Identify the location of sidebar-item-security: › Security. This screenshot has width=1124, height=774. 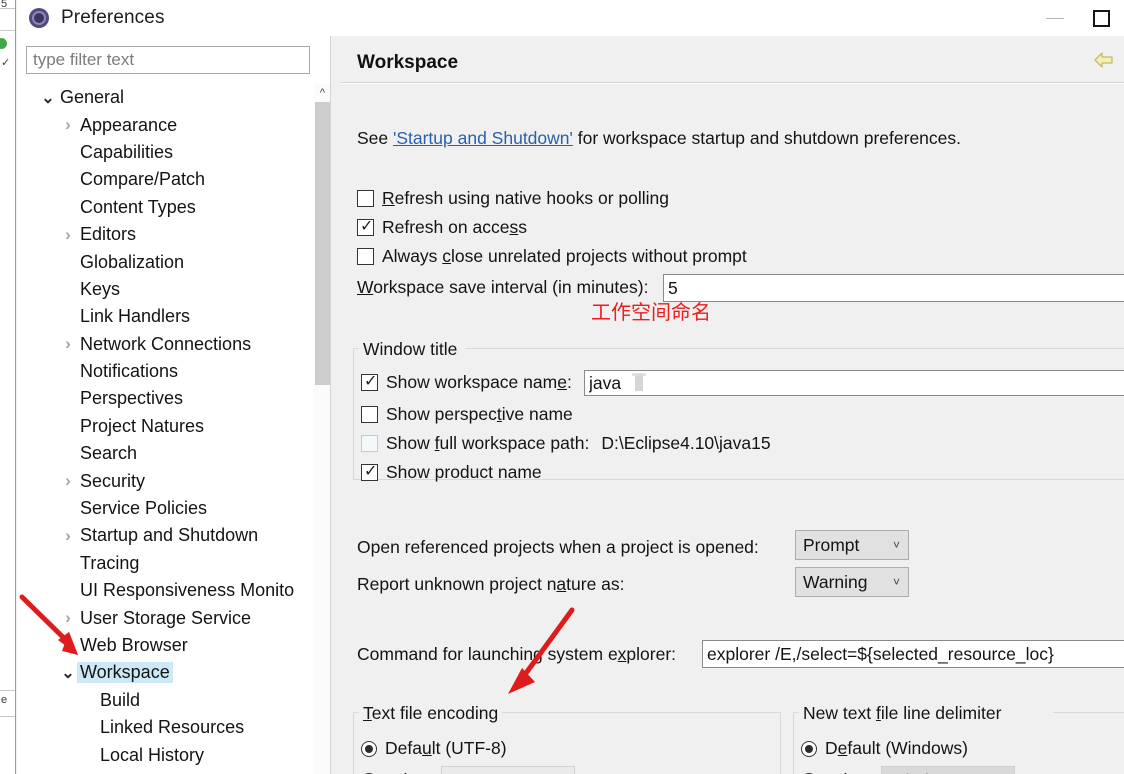
(162, 480).